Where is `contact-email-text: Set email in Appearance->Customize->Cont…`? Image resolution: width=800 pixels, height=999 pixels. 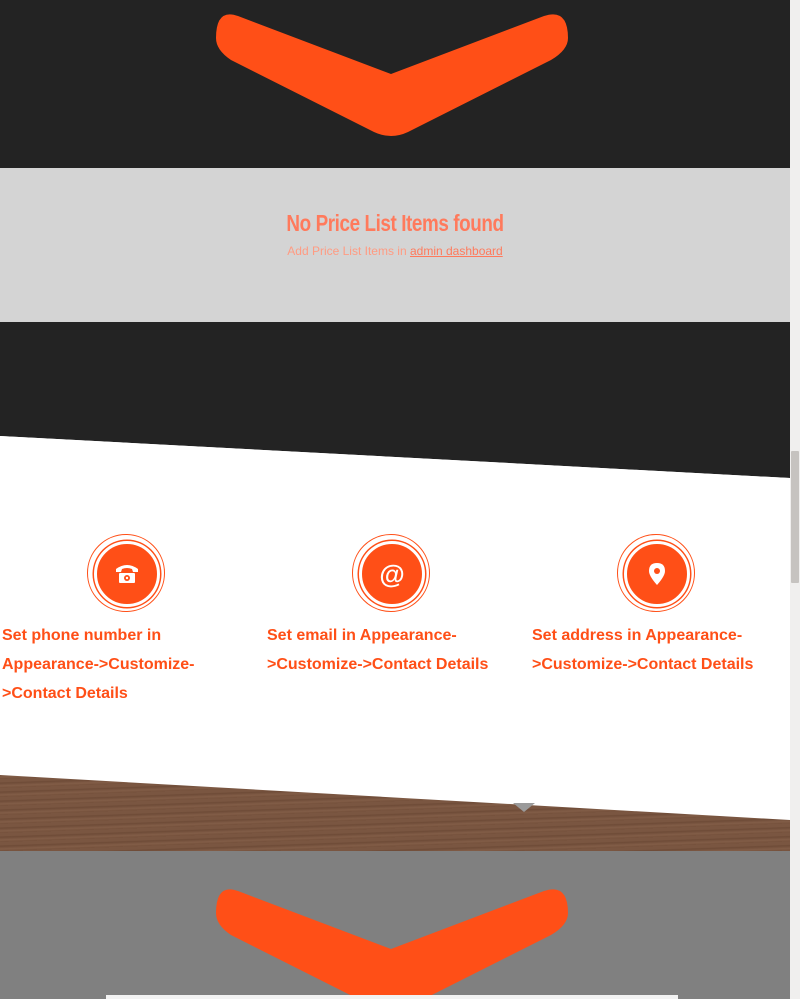
contact-email-text: Set email in Appearance->Customize->Cont… is located at coordinates (378, 650).